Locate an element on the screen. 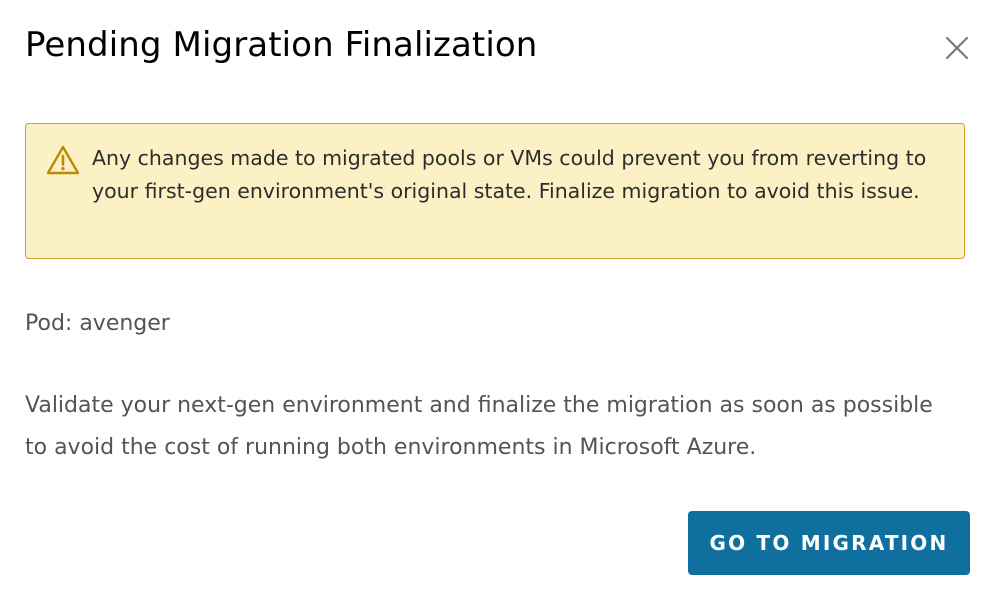 The width and height of the screenshot is (989, 593). go-to-migration-button: GO TO MIGRATION is located at coordinates (829, 543).